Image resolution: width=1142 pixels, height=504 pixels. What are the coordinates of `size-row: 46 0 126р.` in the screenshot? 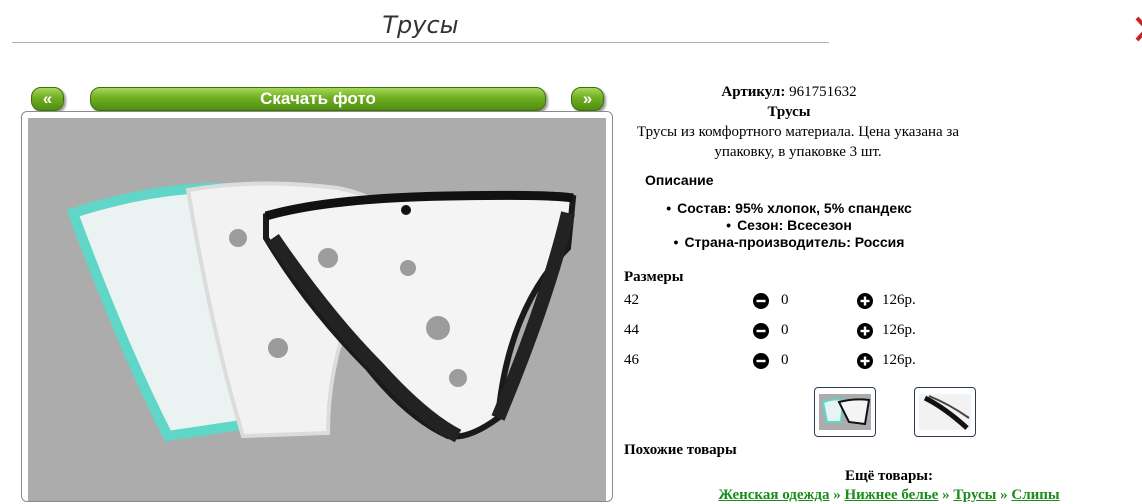 It's located at (883, 361).